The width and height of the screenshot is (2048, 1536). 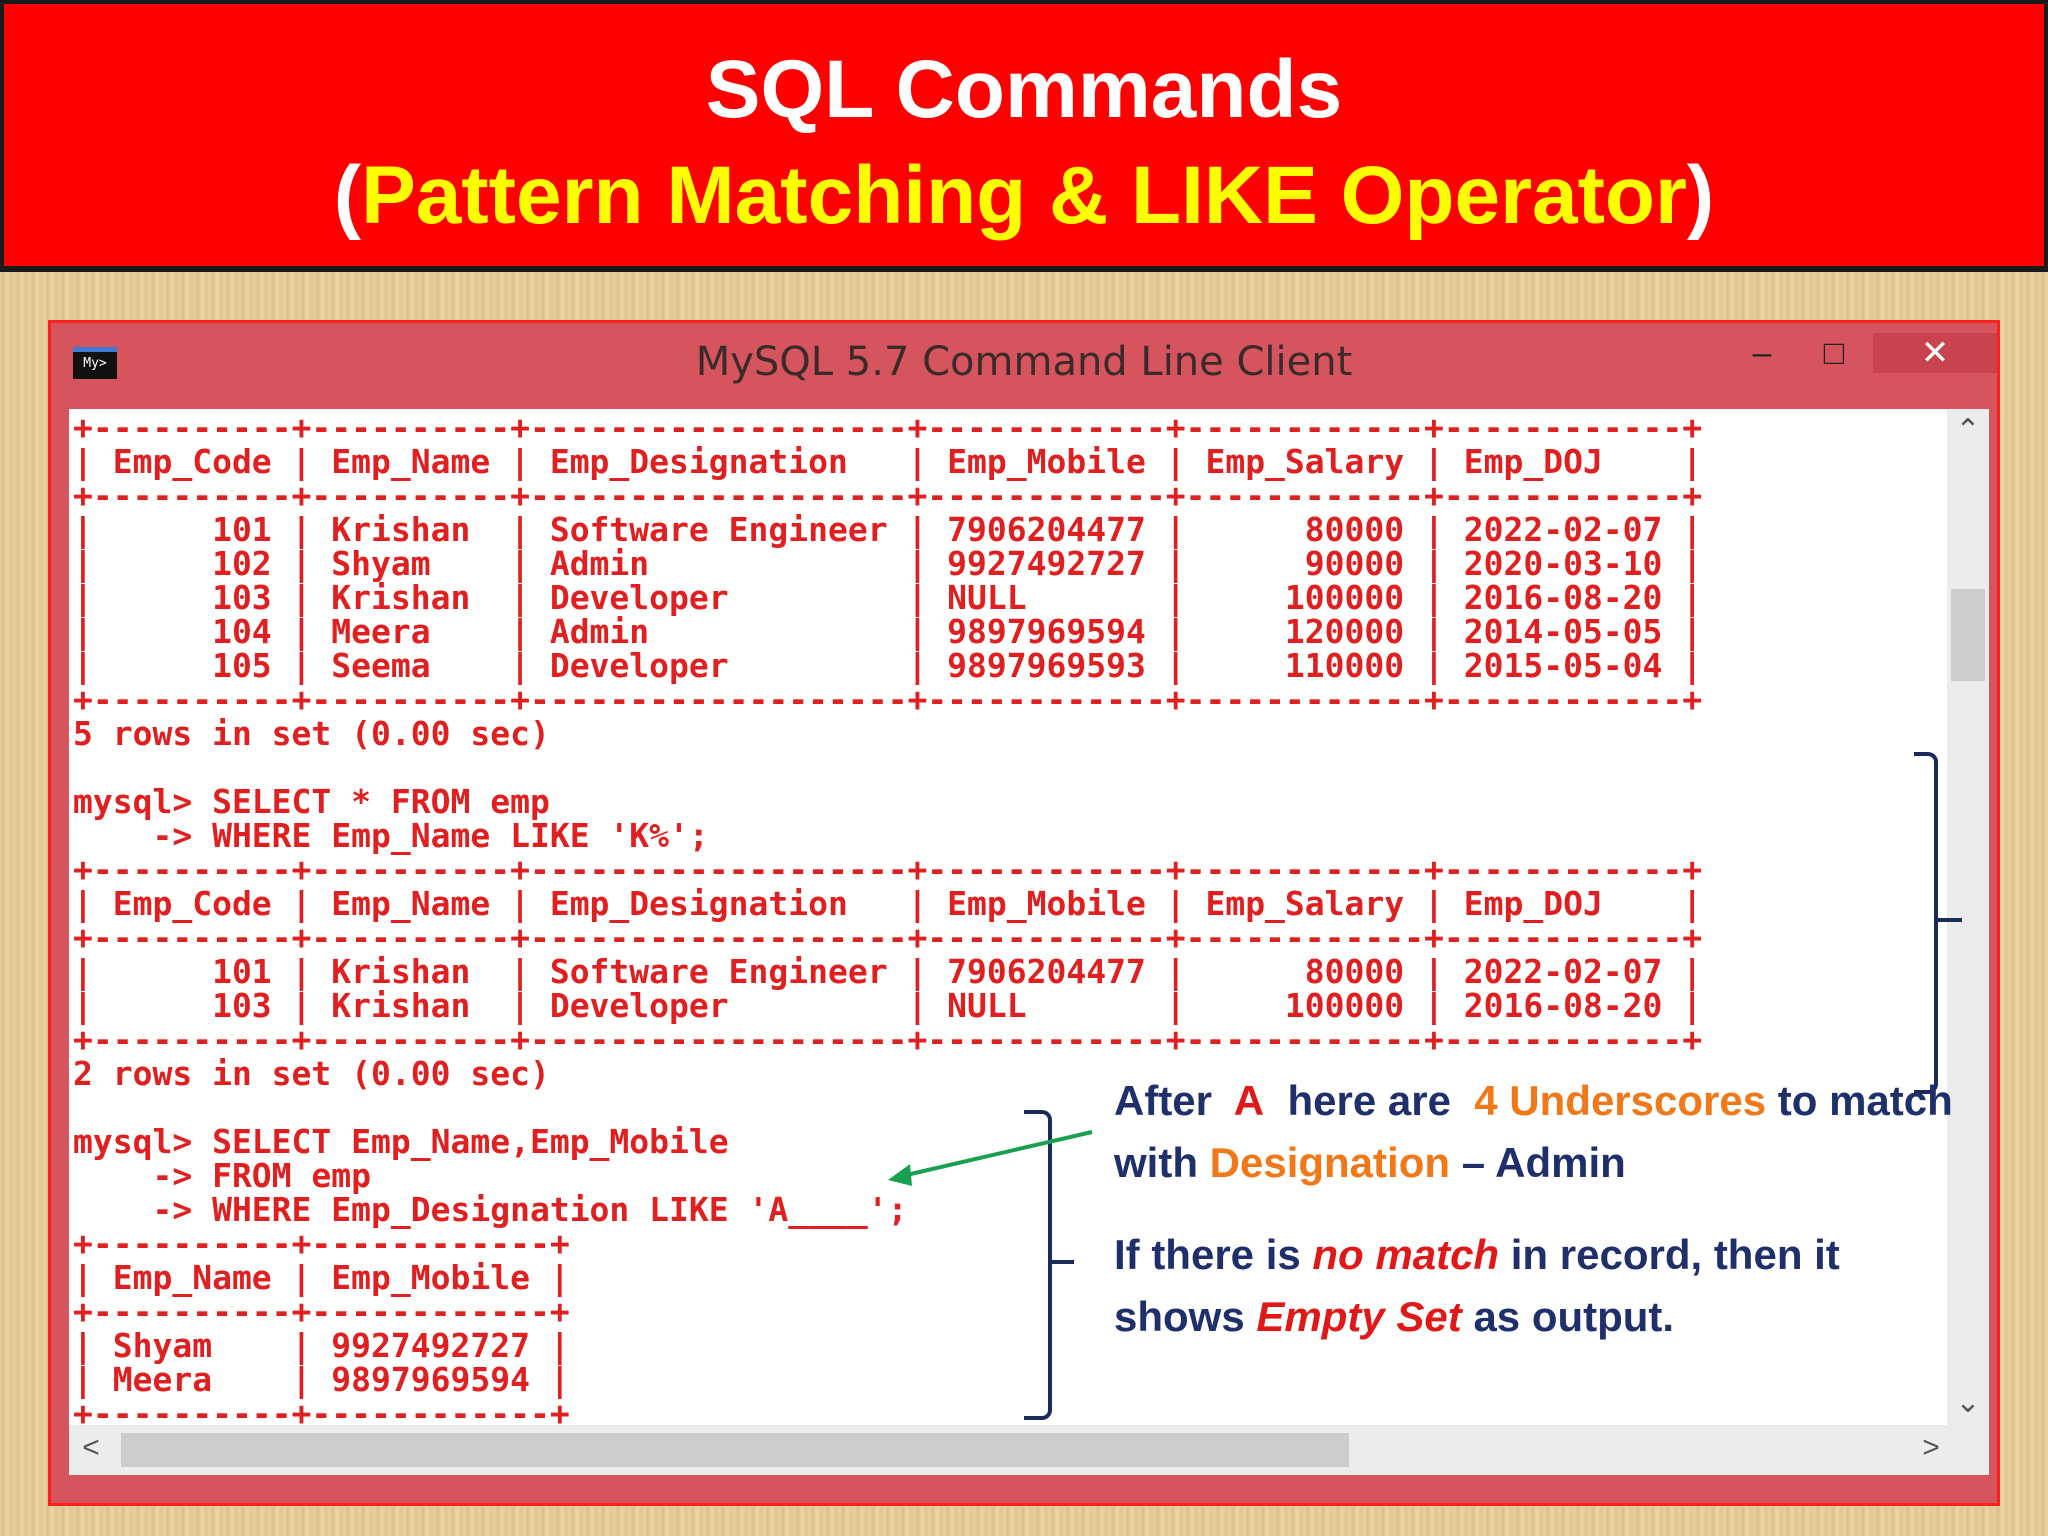 What do you see at coordinates (1834, 353) in the screenshot?
I see `maximize-button: □` at bounding box center [1834, 353].